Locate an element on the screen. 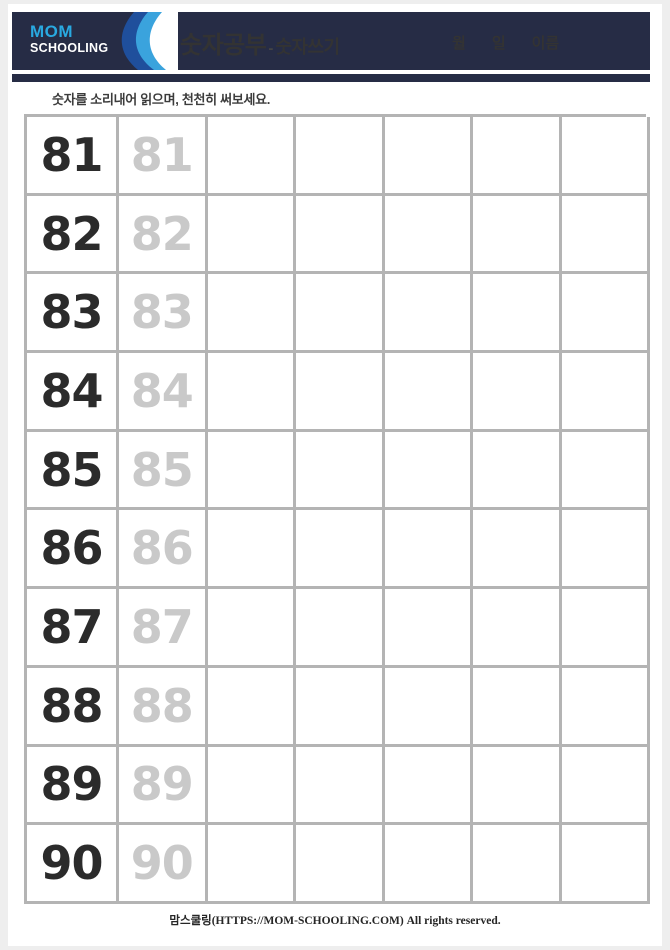  number-trace: 88 is located at coordinates (162, 705).